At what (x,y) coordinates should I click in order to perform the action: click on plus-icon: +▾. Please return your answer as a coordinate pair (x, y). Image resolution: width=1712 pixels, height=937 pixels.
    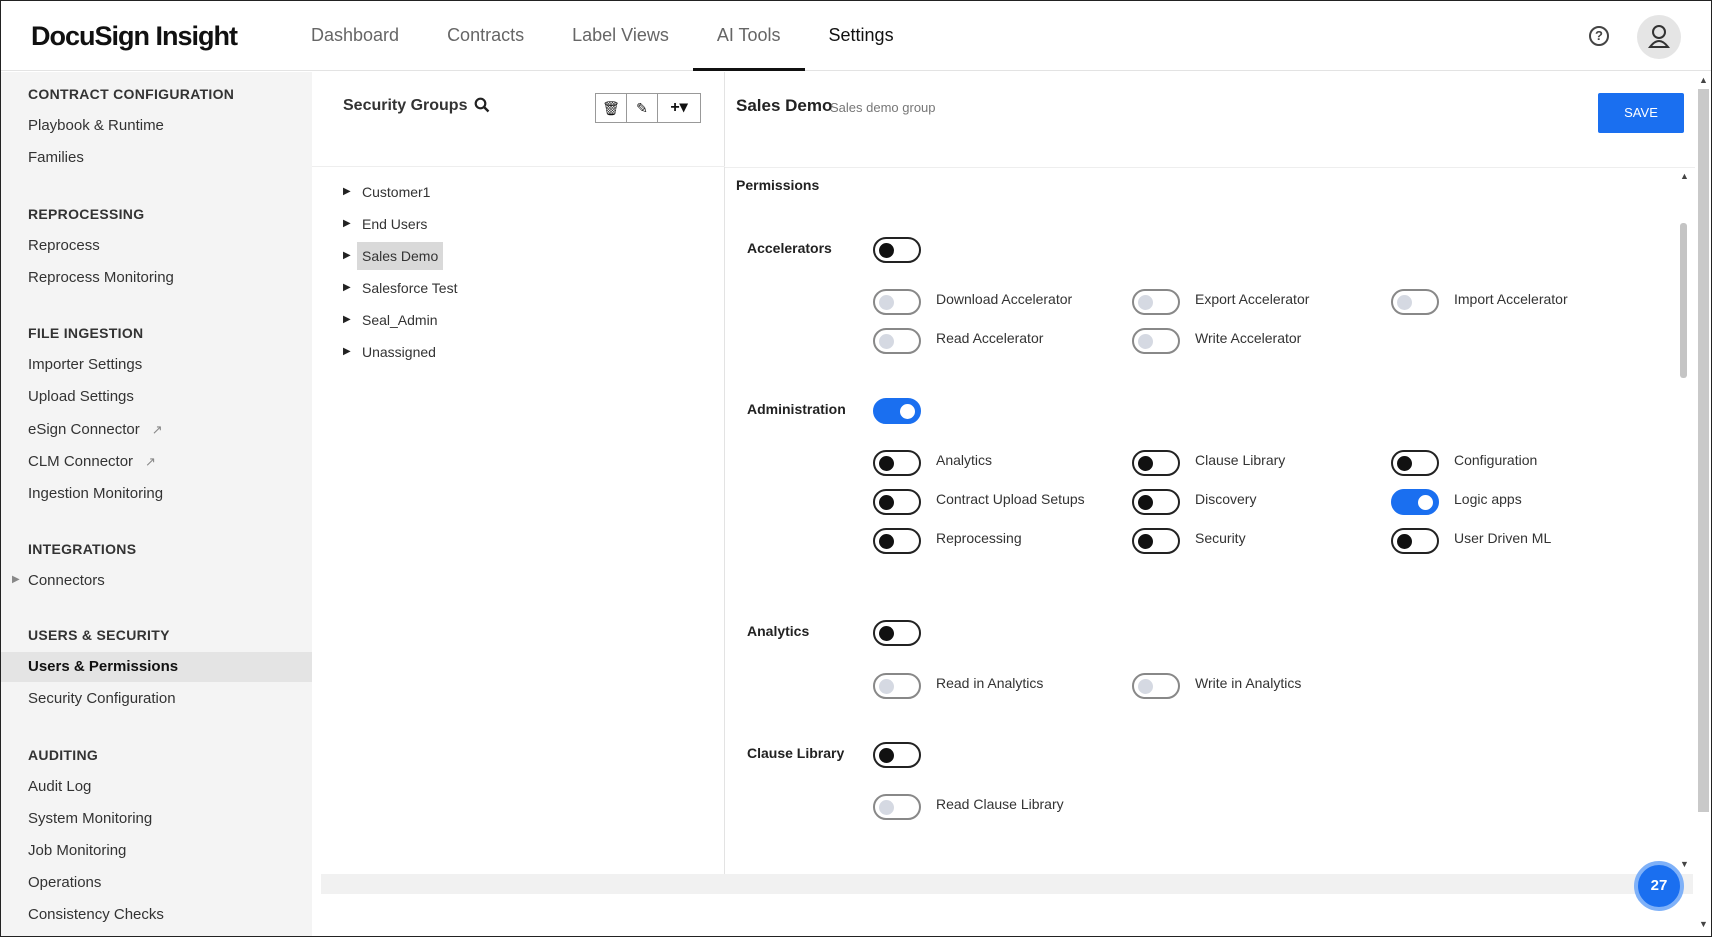
    Looking at the image, I should click on (679, 107).